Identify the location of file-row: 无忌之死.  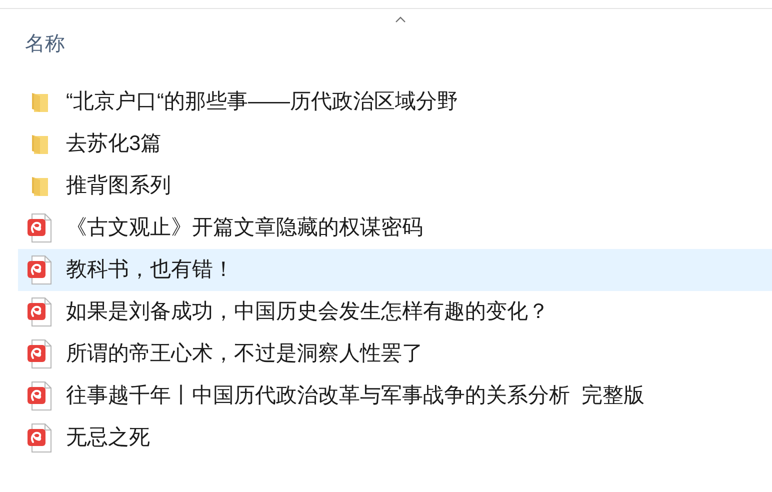
(395, 438).